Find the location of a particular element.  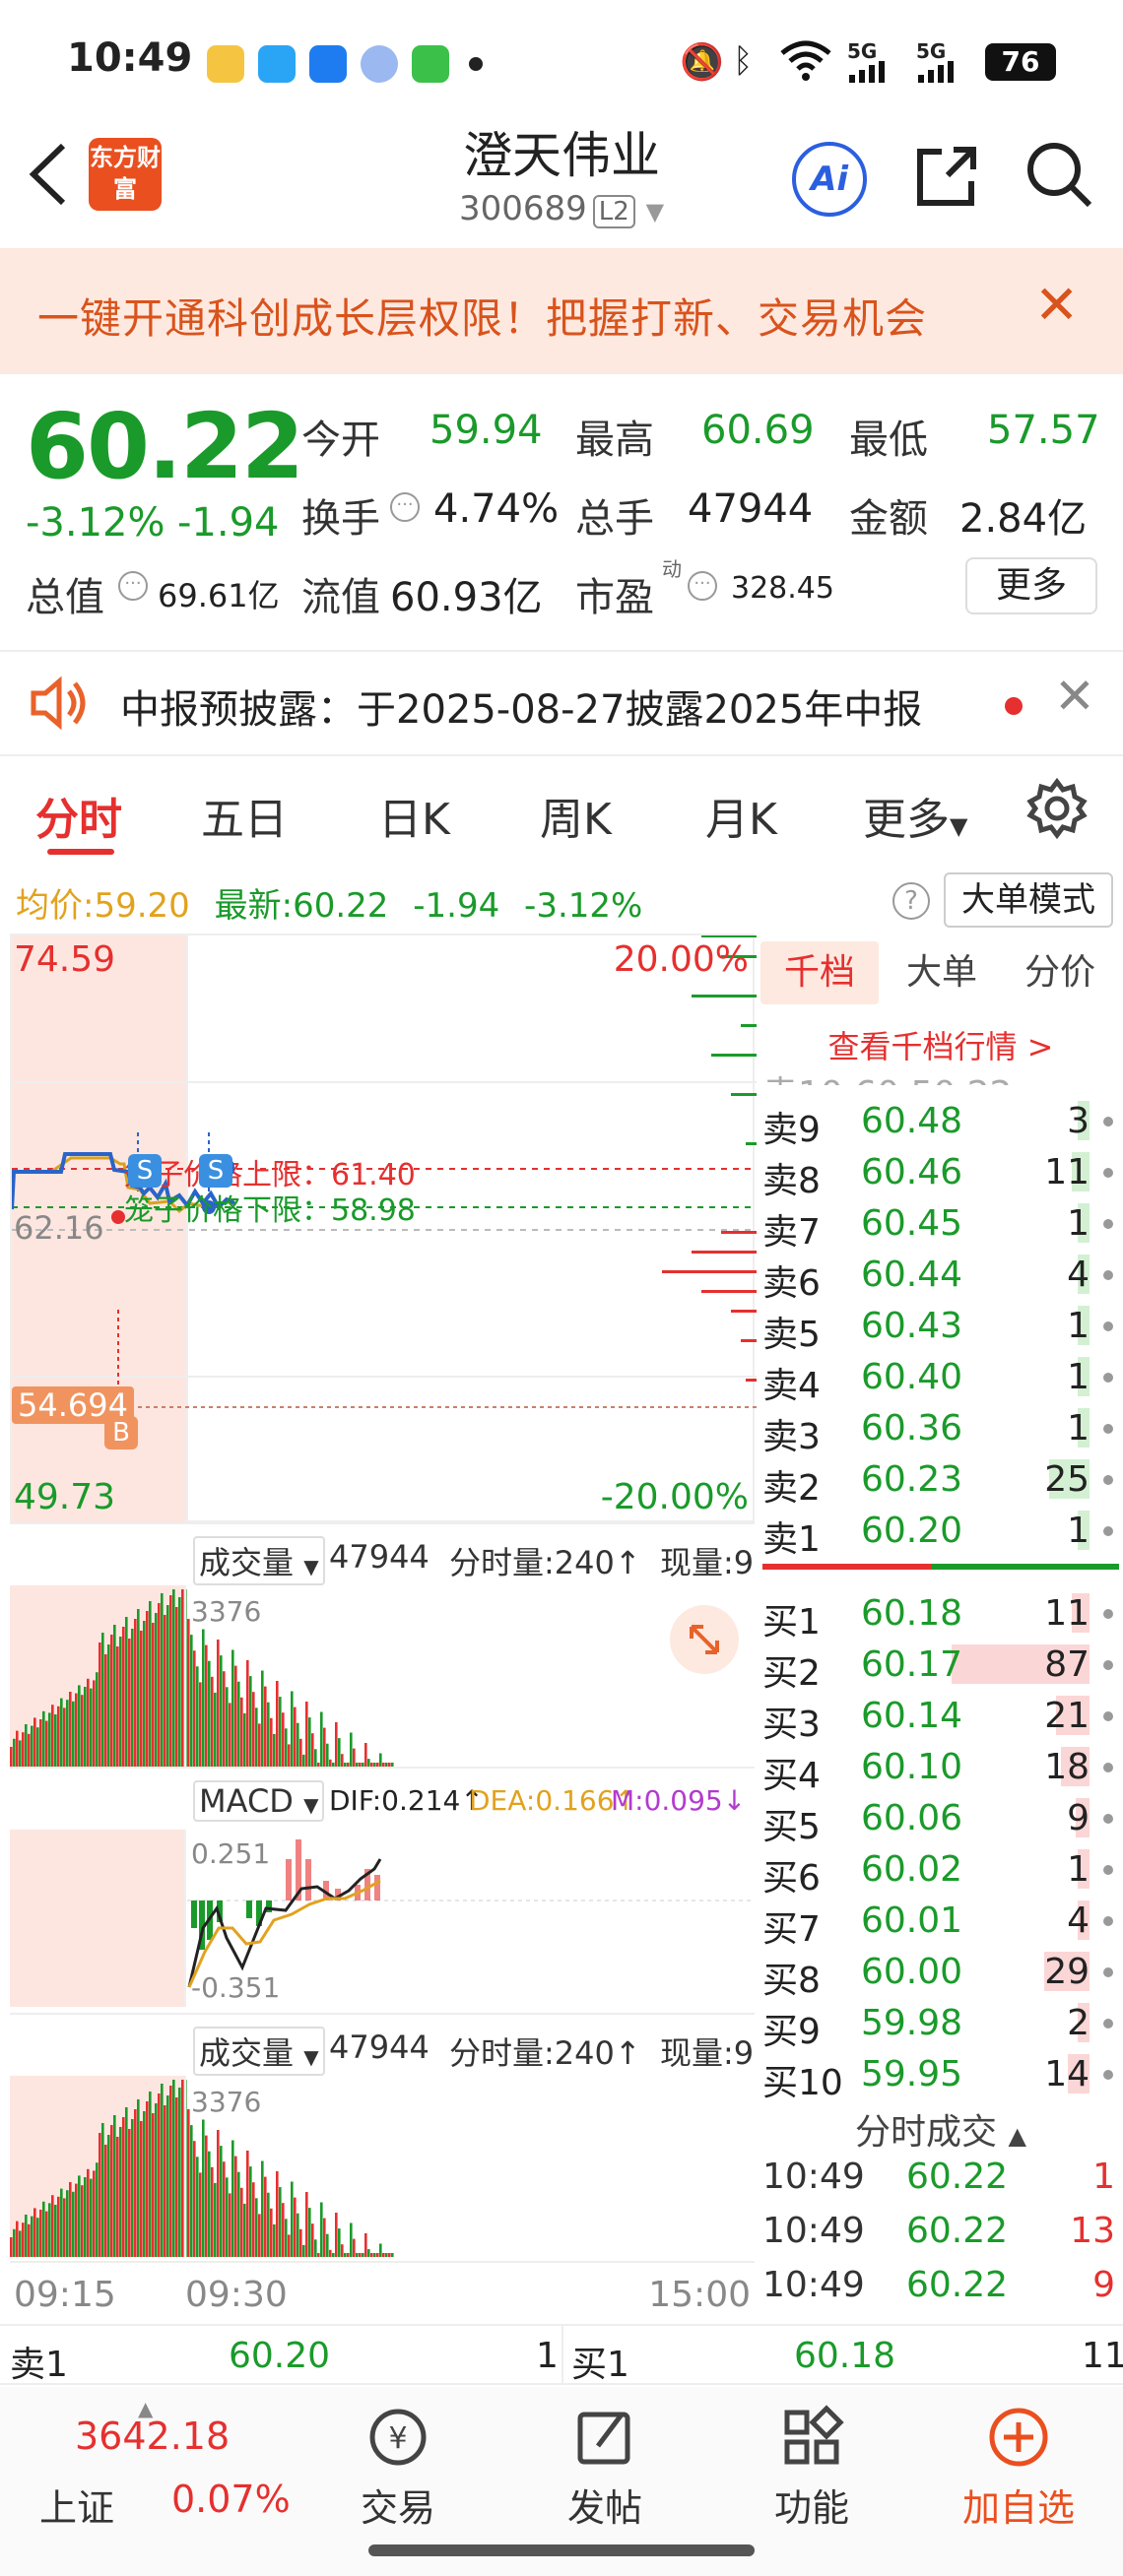

trade-price: 60.22 is located at coordinates (957, 2231).